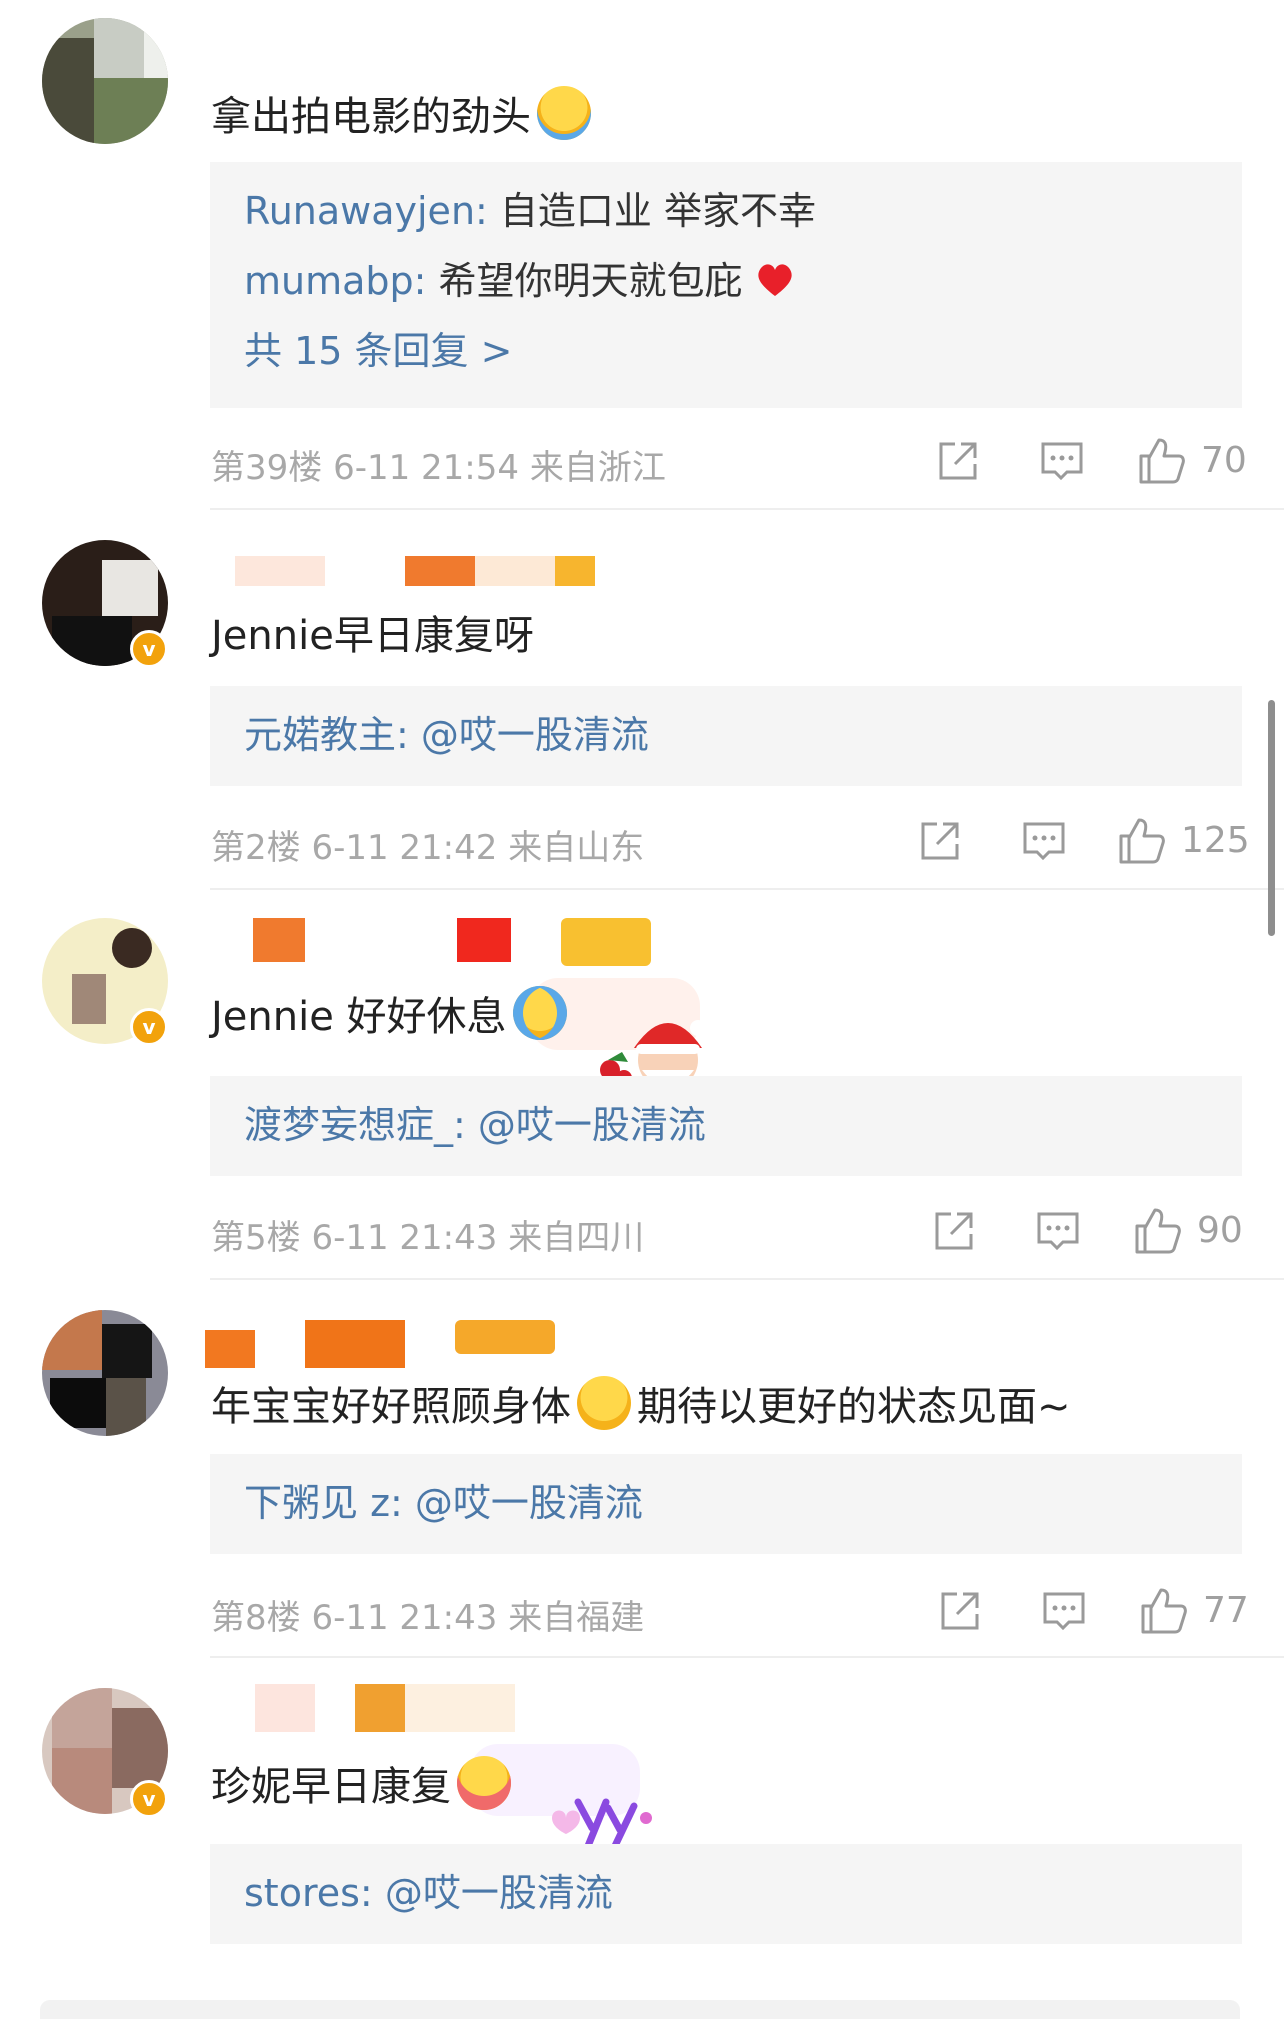 This screenshot has width=1284, height=2019. What do you see at coordinates (730, 840) in the screenshot?
I see `comment-meta: 第2楼 6-11 21:42 来自山东 125` at bounding box center [730, 840].